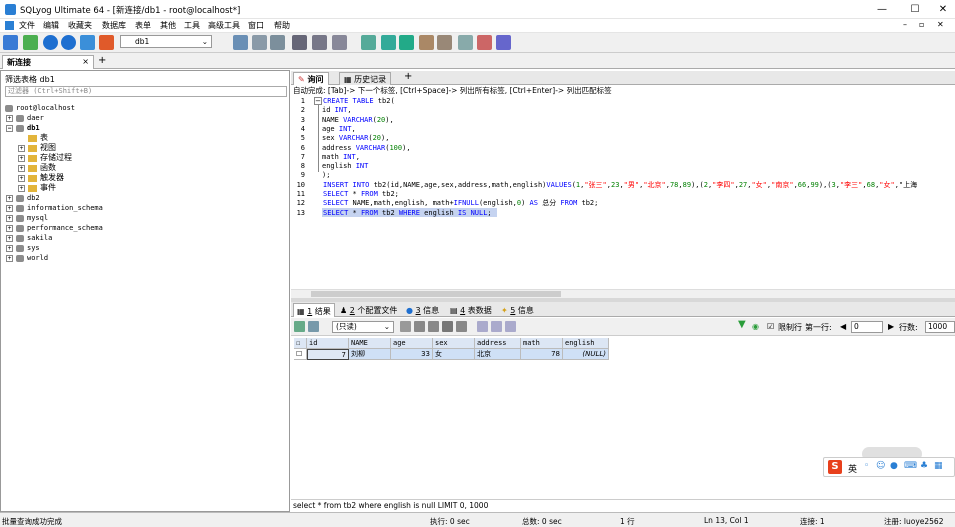  I want to click on add-connection-button: +, so click(102, 61).